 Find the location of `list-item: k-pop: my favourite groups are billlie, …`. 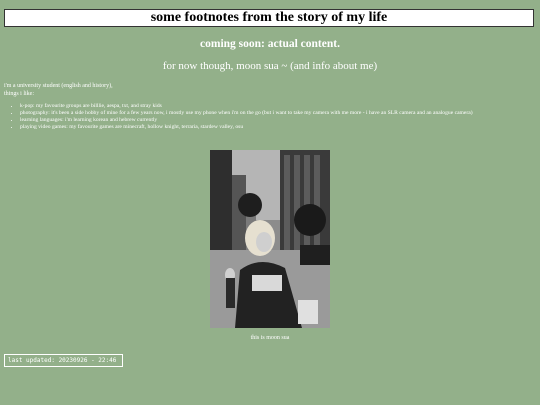

list-item: k-pop: my favourite groups are billlie, … is located at coordinates (280, 106).